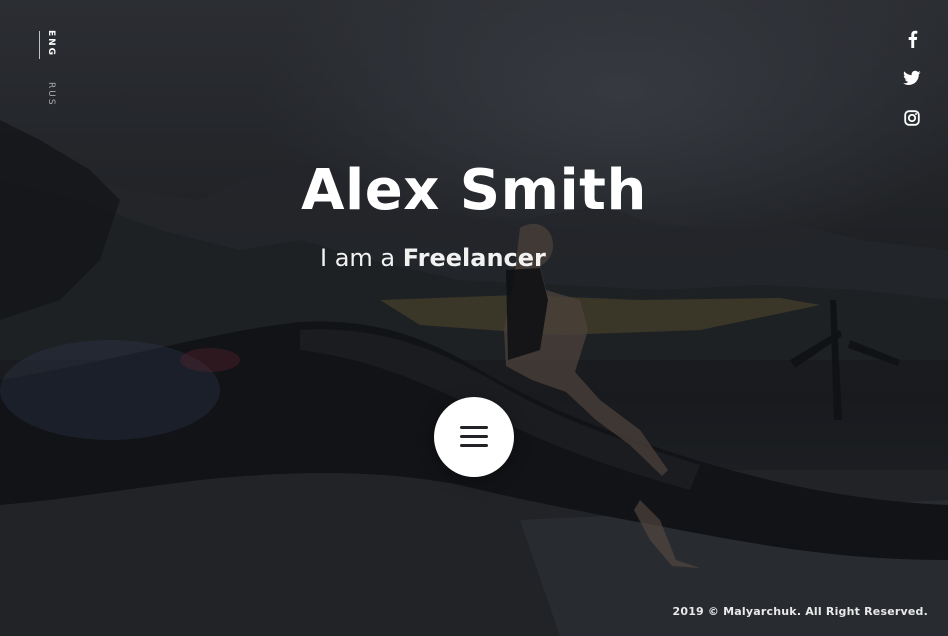  I want to click on facebook-link, so click(912, 41).